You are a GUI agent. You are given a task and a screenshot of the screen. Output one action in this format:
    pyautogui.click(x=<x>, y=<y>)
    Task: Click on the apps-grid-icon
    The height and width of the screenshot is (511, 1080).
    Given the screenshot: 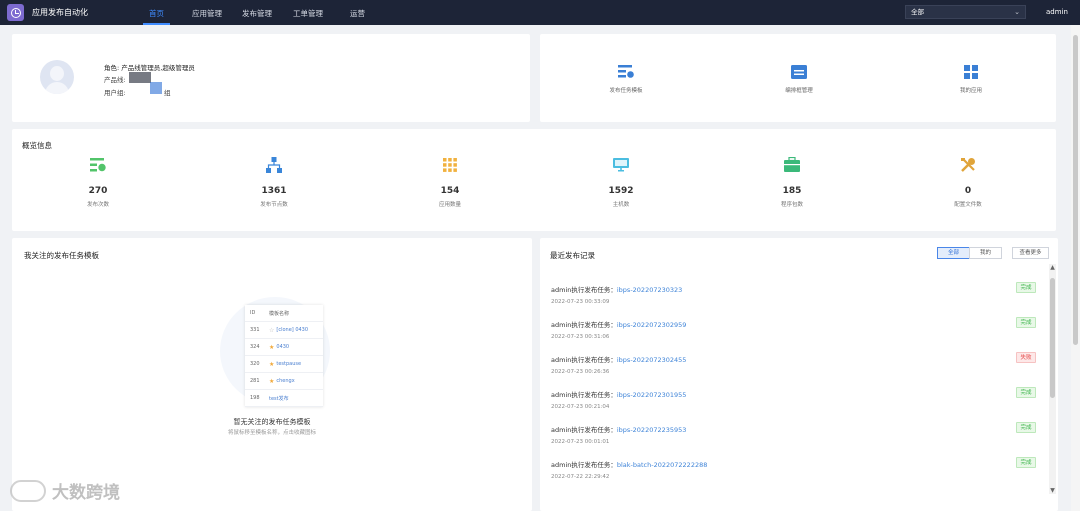 What is the action you would take?
    pyautogui.click(x=971, y=72)
    